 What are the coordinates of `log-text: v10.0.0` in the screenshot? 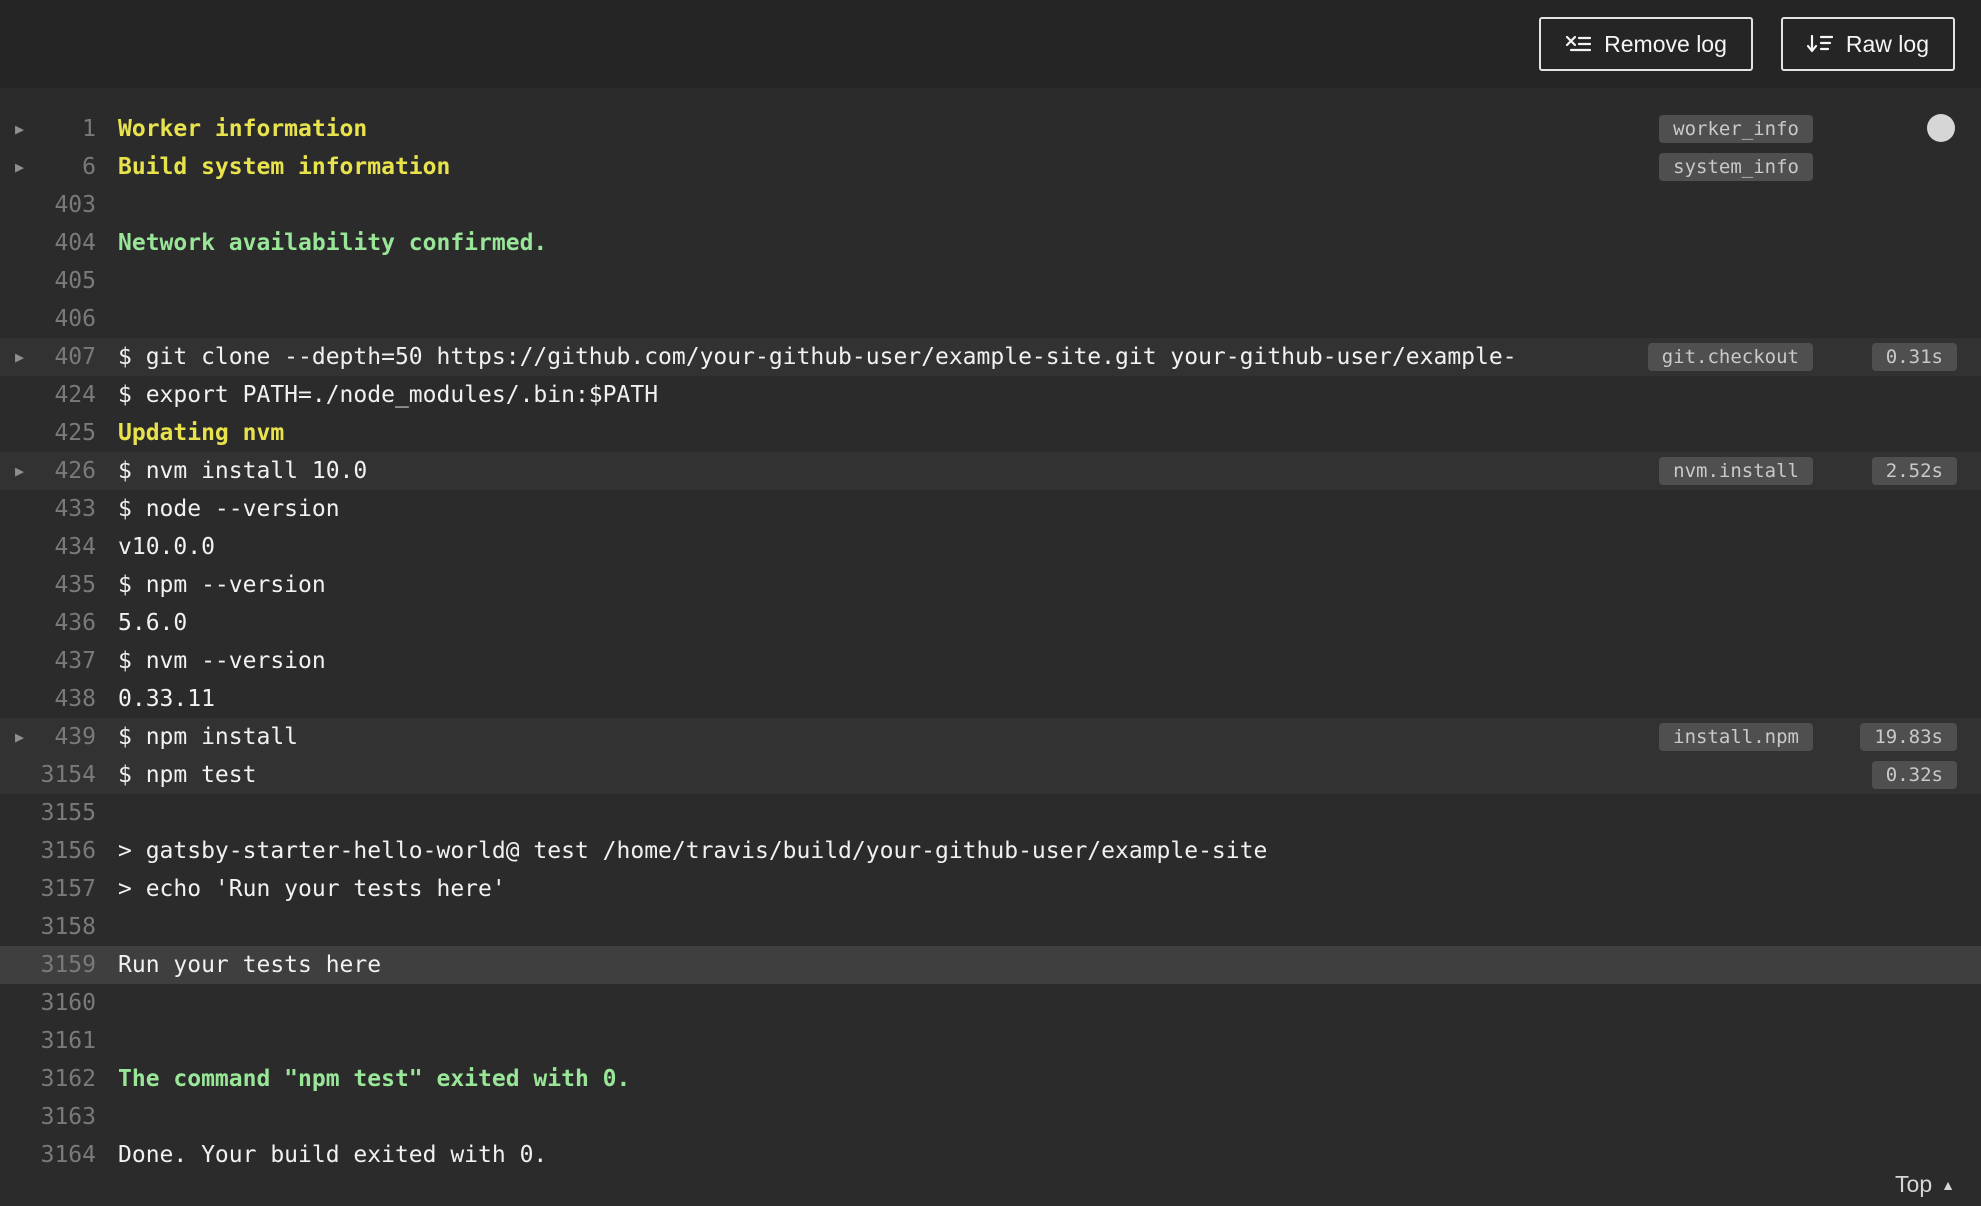 It's located at (166, 547).